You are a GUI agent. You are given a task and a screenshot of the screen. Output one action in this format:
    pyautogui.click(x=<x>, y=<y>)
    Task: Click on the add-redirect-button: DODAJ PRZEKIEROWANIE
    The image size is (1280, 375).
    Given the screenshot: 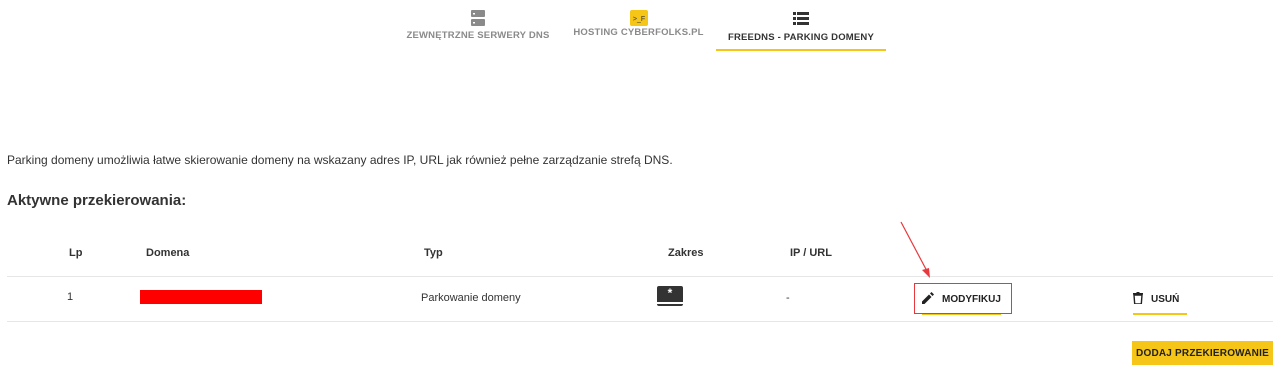 What is the action you would take?
    pyautogui.click(x=1202, y=353)
    